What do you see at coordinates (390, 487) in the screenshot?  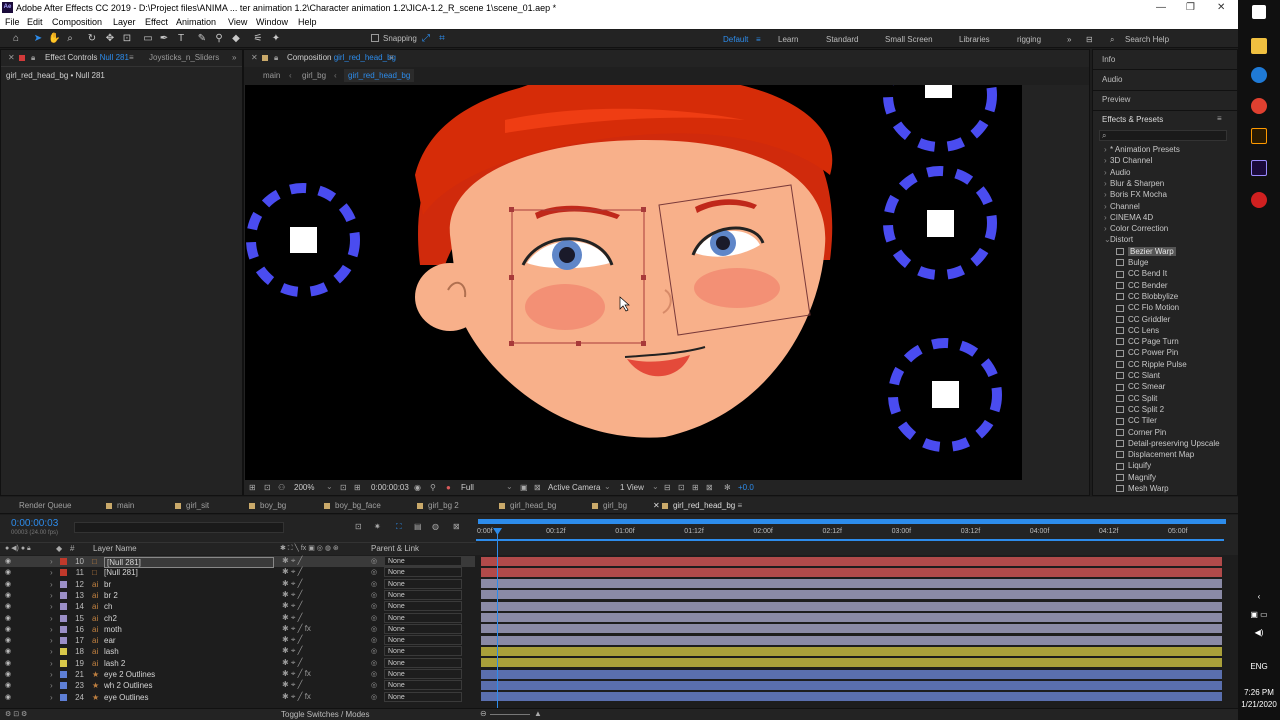 I see `comp-timecode: 0:00:00:03` at bounding box center [390, 487].